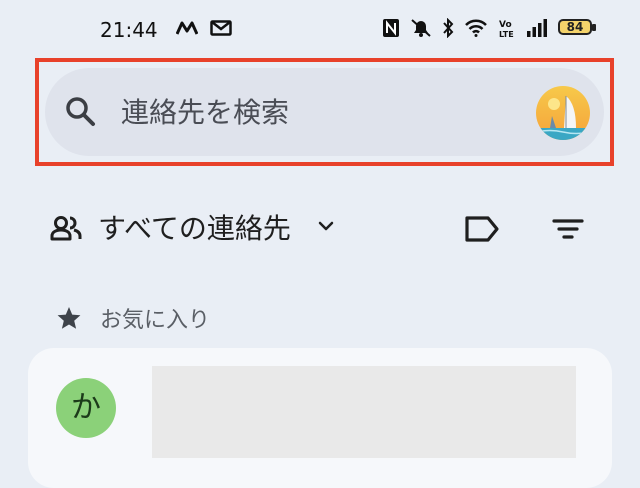 Image resolution: width=640 pixels, height=488 pixels. I want to click on battery-icon: 84, so click(578, 28).